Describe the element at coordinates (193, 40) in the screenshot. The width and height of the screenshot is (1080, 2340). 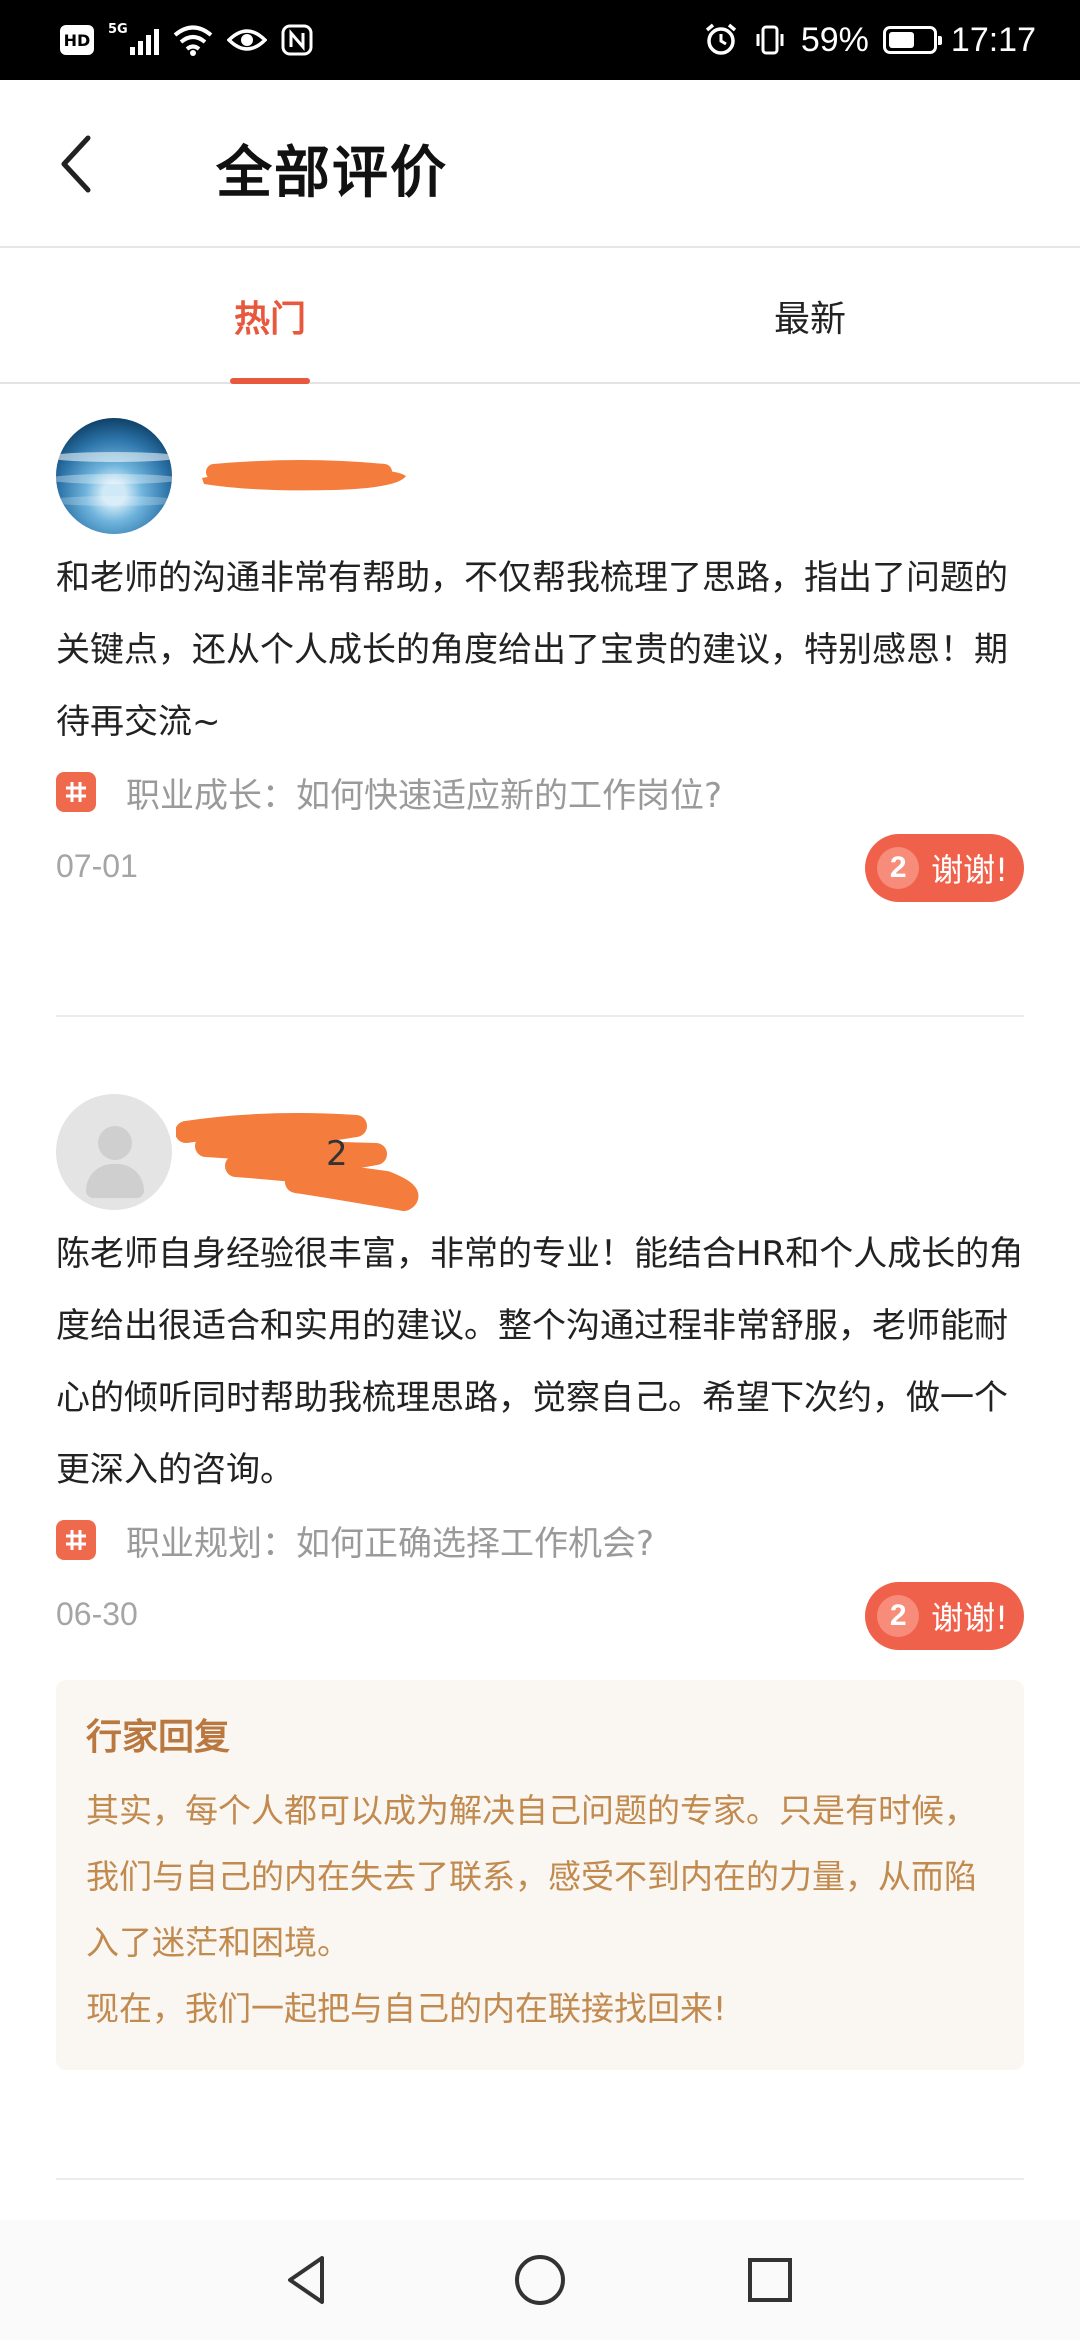
I see `wifi-icon` at that location.